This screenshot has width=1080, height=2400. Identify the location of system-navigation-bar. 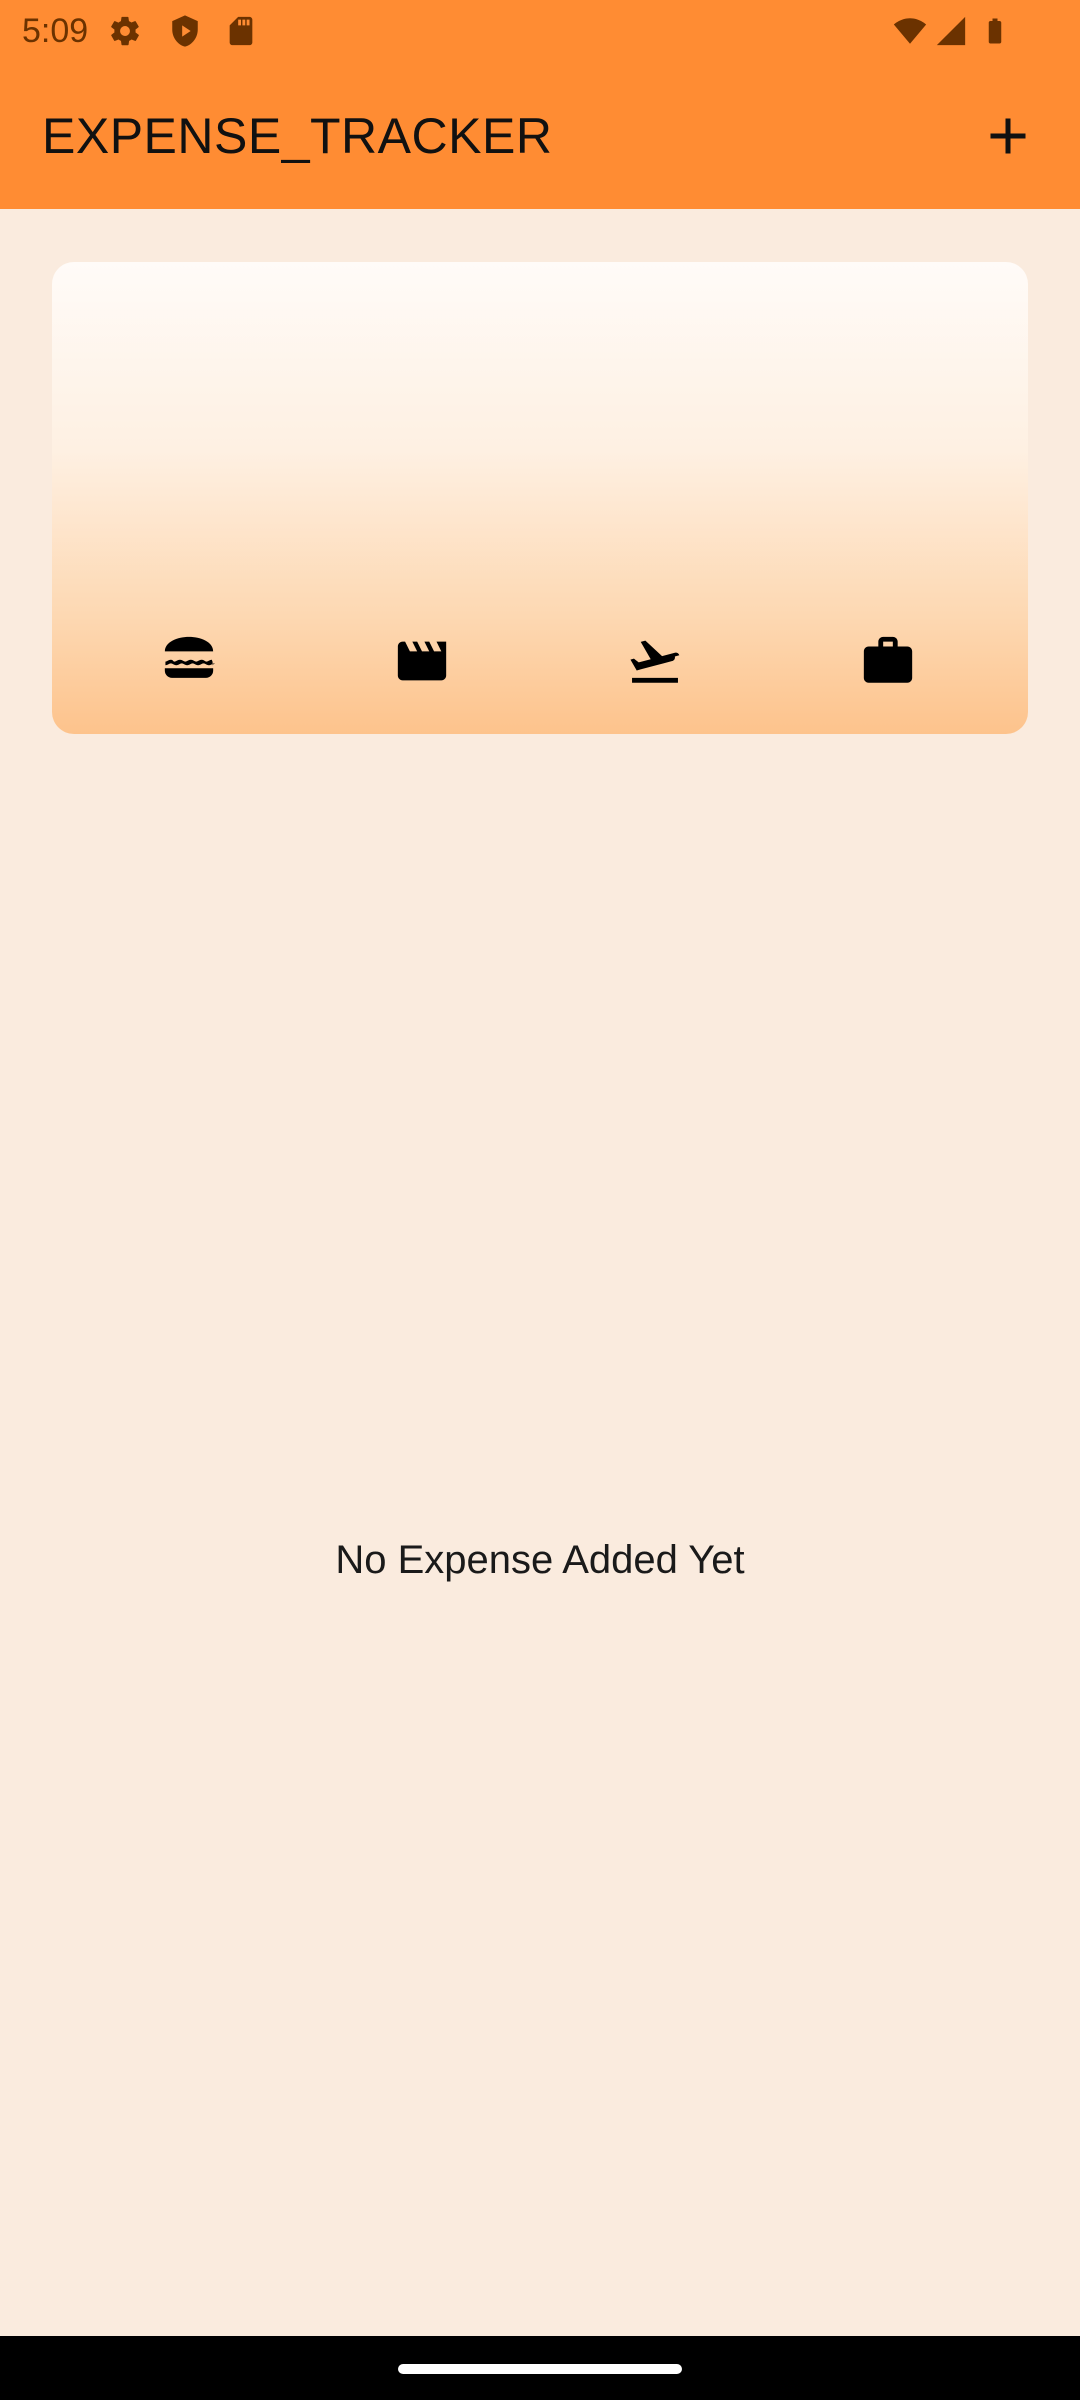
(540, 2368).